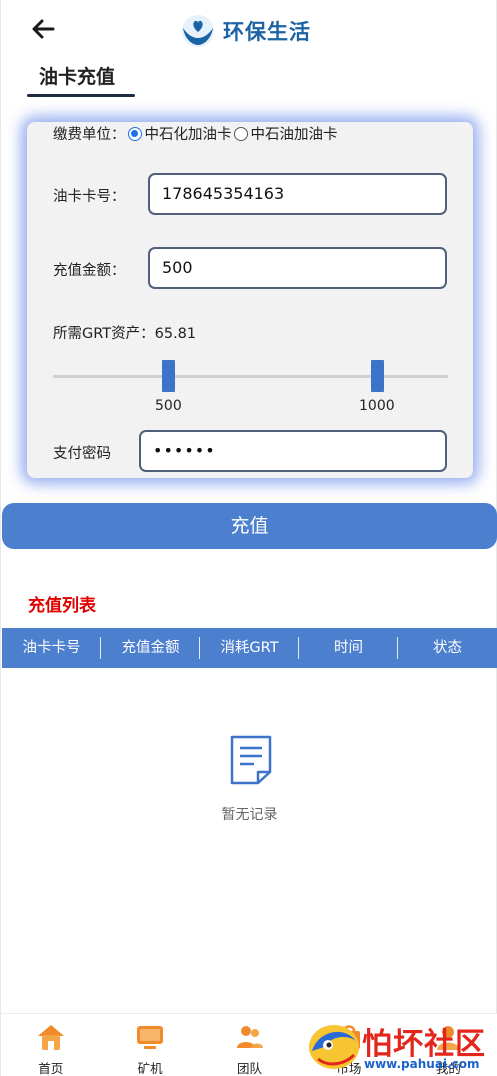 This screenshot has height=1076, width=497. I want to click on recharge-list-title: 充值列表, so click(62, 606).